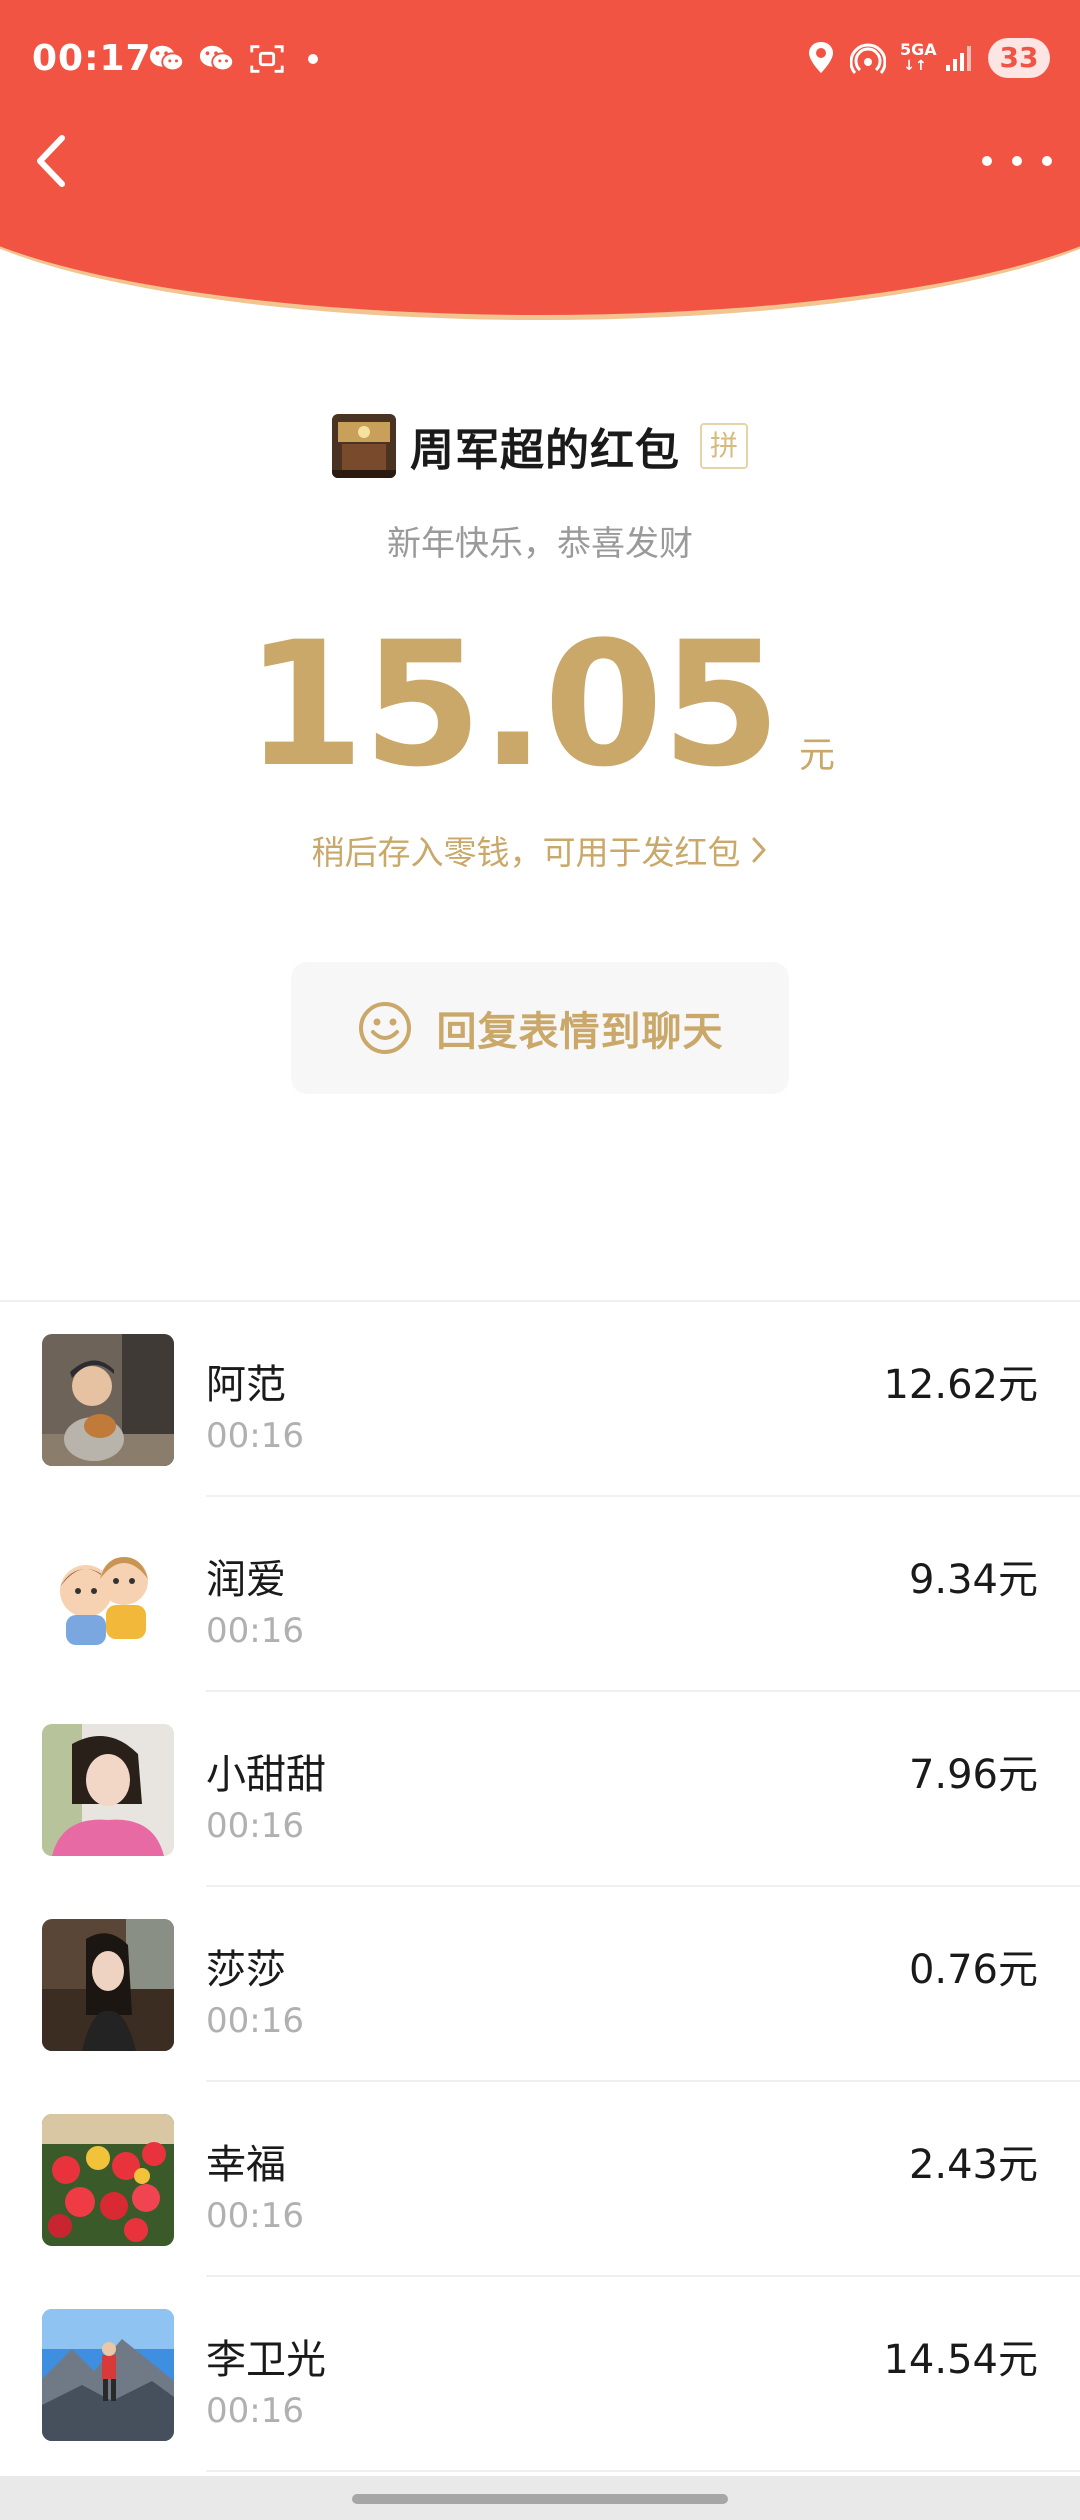 This screenshot has height=2520, width=1080. I want to click on list-item: 幸福 00:16 2.43元, so click(540, 2179).